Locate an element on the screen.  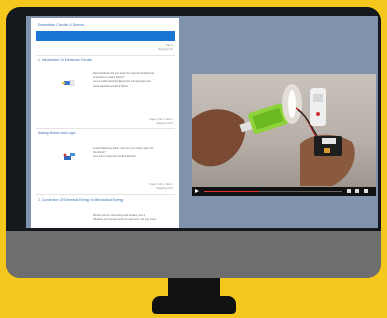
play-icon is located at coordinates (197, 191).